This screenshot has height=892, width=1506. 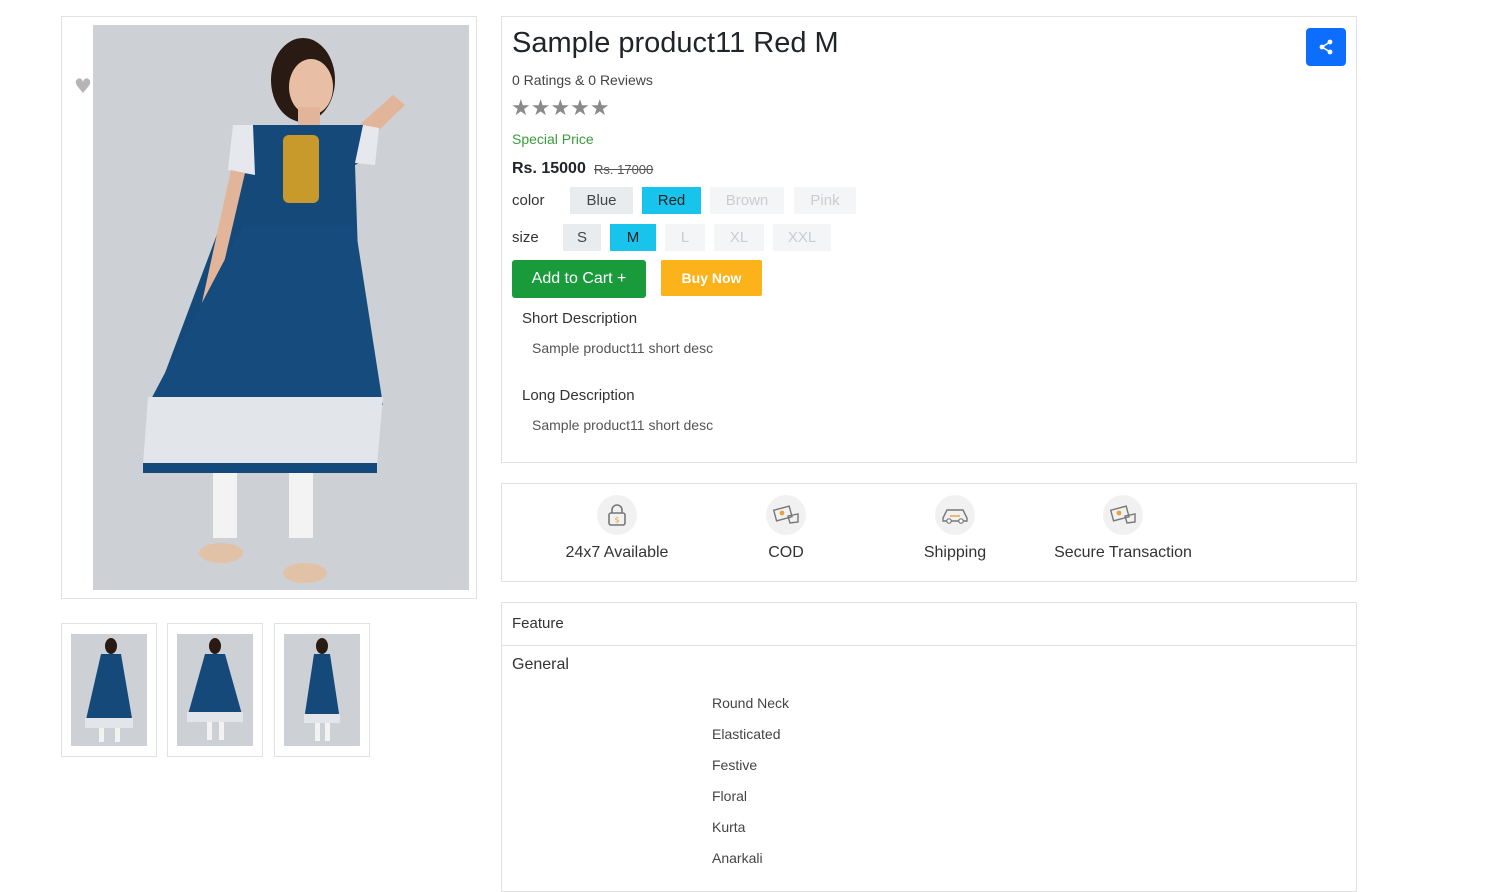 What do you see at coordinates (730, 796) in the screenshot?
I see `spec-value: Floral` at bounding box center [730, 796].